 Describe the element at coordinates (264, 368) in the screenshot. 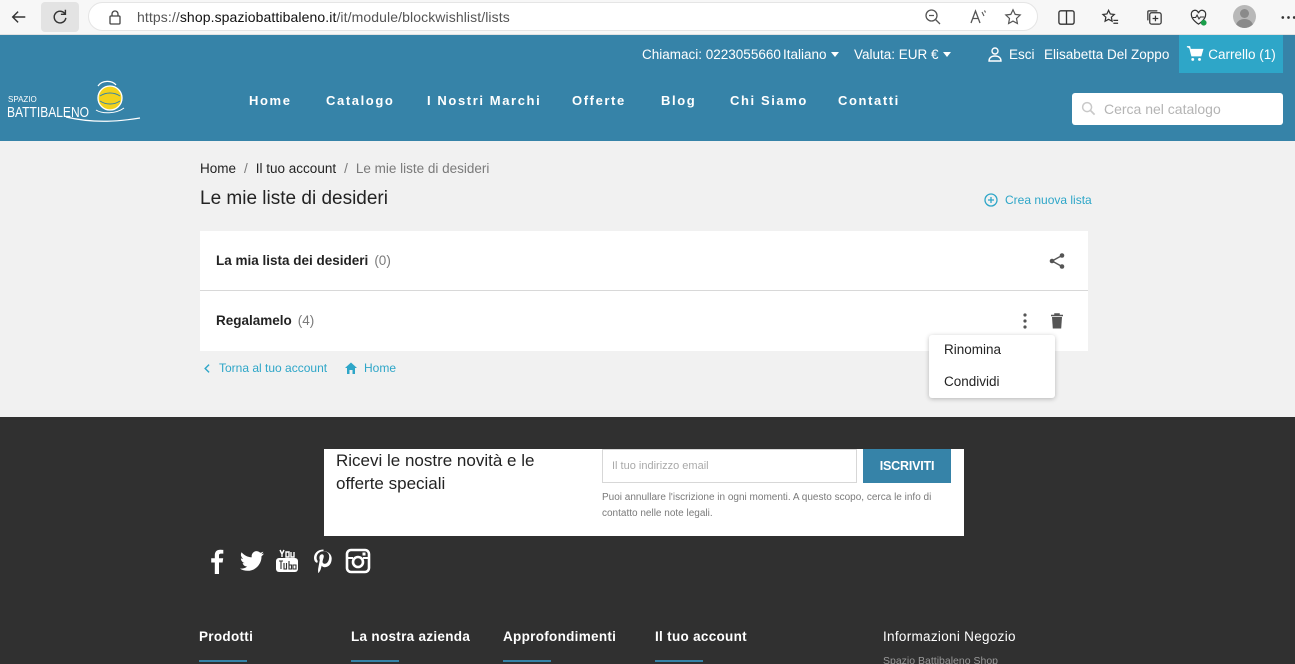

I see `back-to-account-link: Torna al tuo account` at that location.